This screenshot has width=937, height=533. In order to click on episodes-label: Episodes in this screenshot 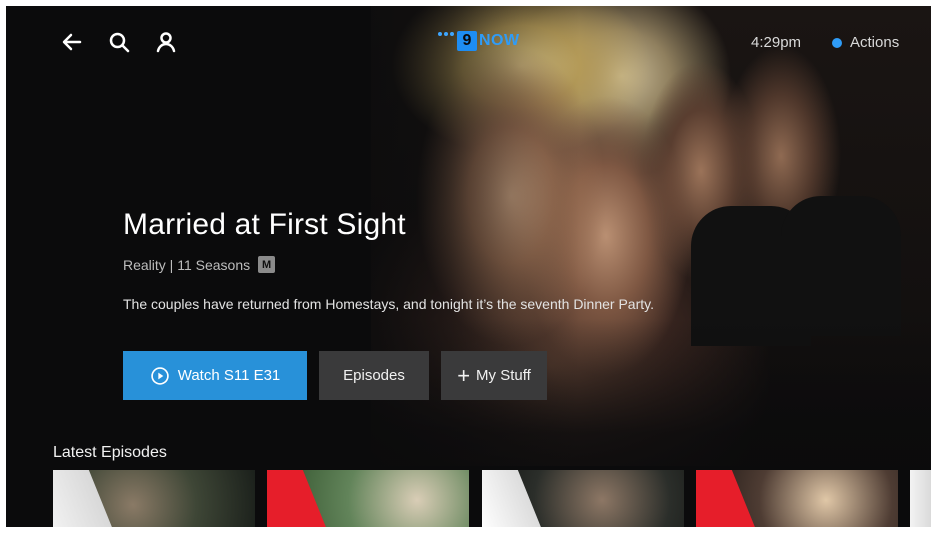, I will do `click(374, 375)`.